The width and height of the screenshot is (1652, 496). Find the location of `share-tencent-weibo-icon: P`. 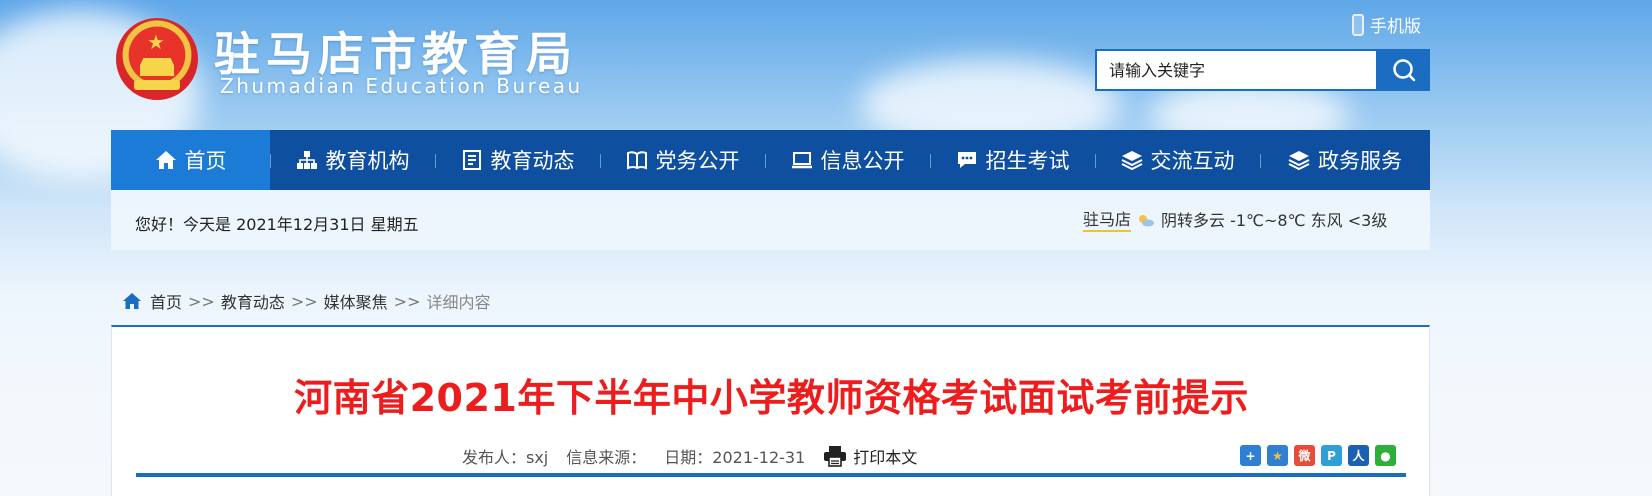

share-tencent-weibo-icon: P is located at coordinates (1331, 455).